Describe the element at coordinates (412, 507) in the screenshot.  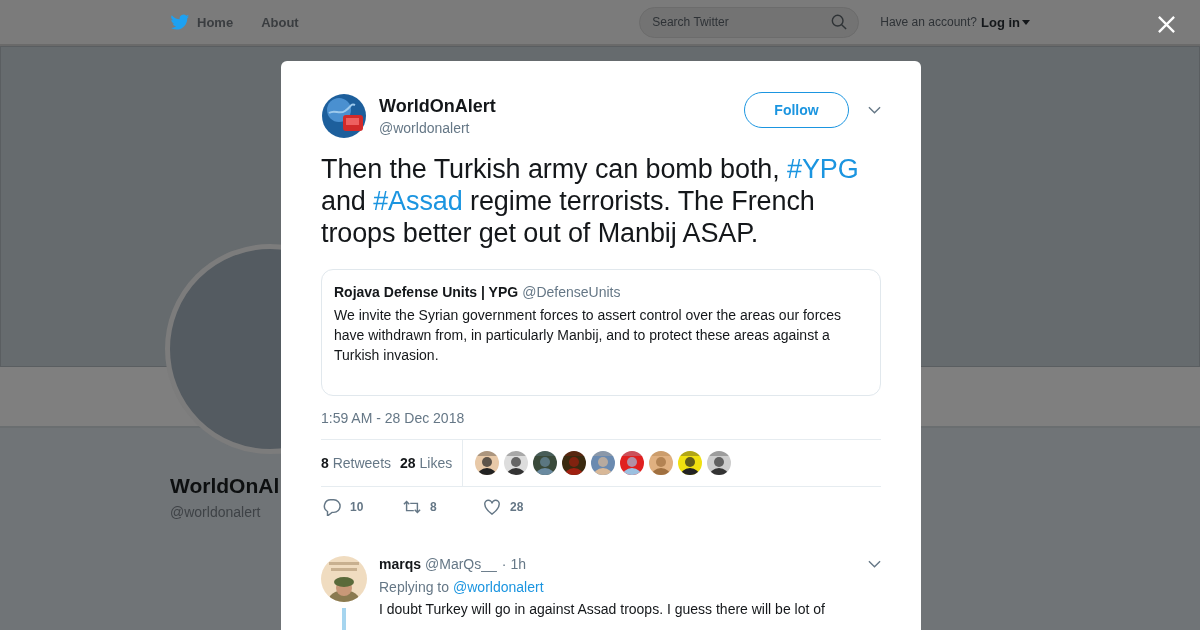
I see `retweet-icon` at that location.